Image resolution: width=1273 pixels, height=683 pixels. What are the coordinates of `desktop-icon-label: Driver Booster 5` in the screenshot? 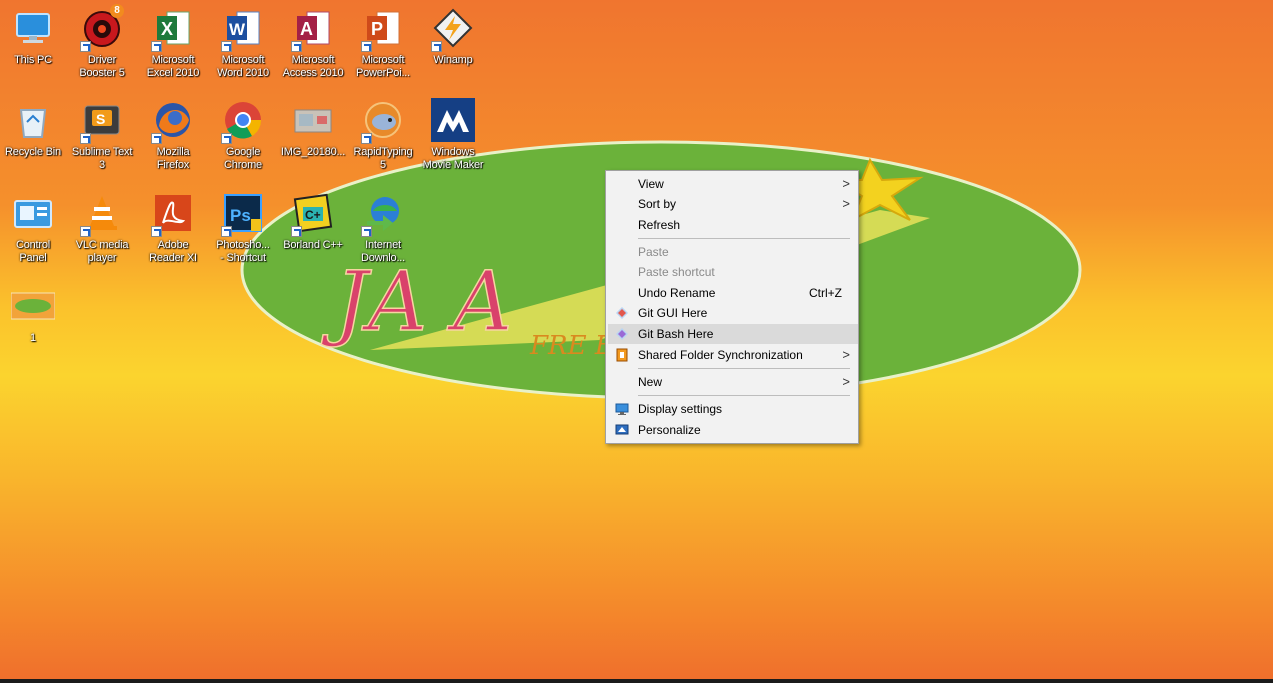 It's located at (102, 66).